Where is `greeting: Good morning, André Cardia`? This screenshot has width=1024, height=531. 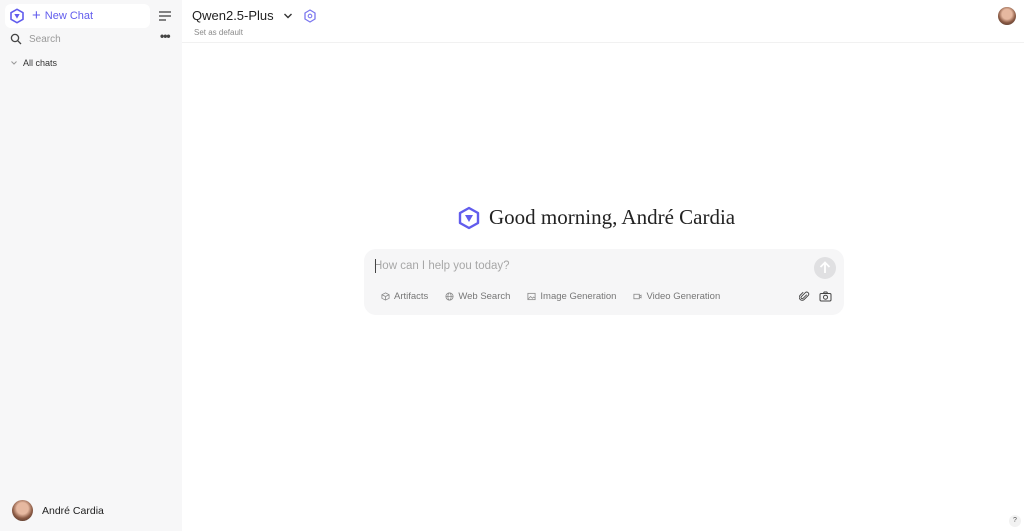
greeting: Good morning, André Cardia is located at coordinates (596, 217).